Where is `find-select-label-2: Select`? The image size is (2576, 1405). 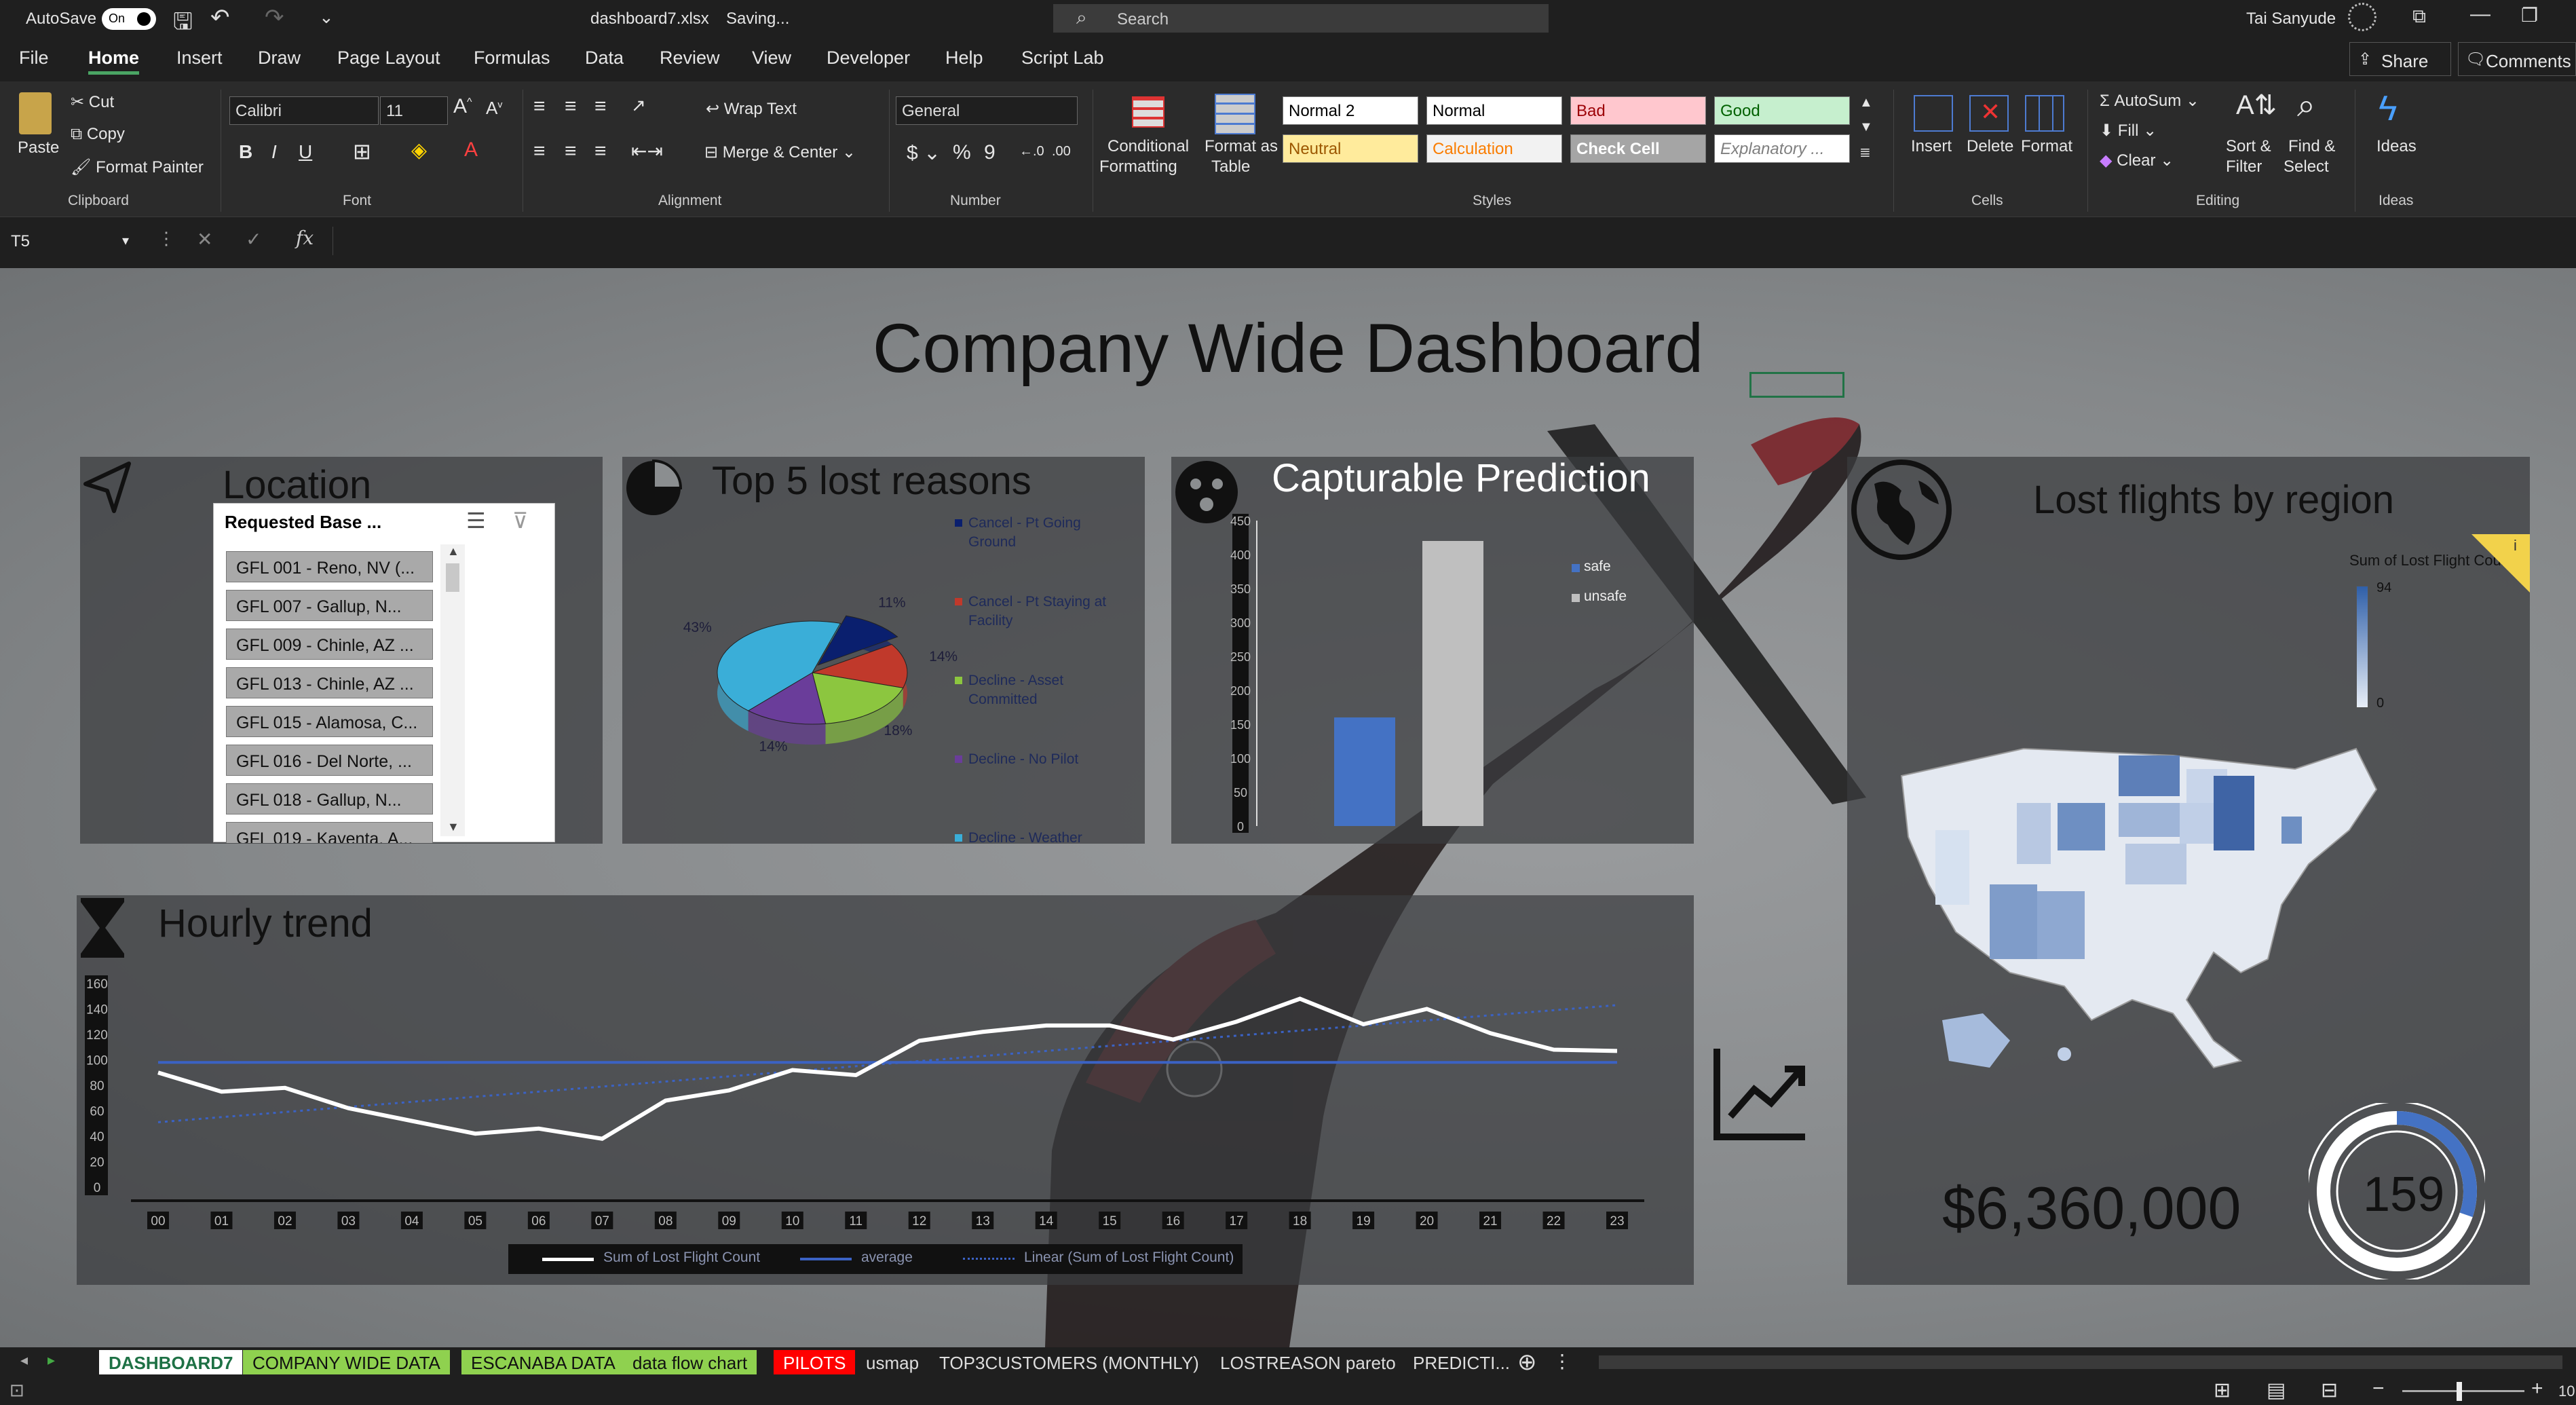 find-select-label-2: Select is located at coordinates (2306, 166).